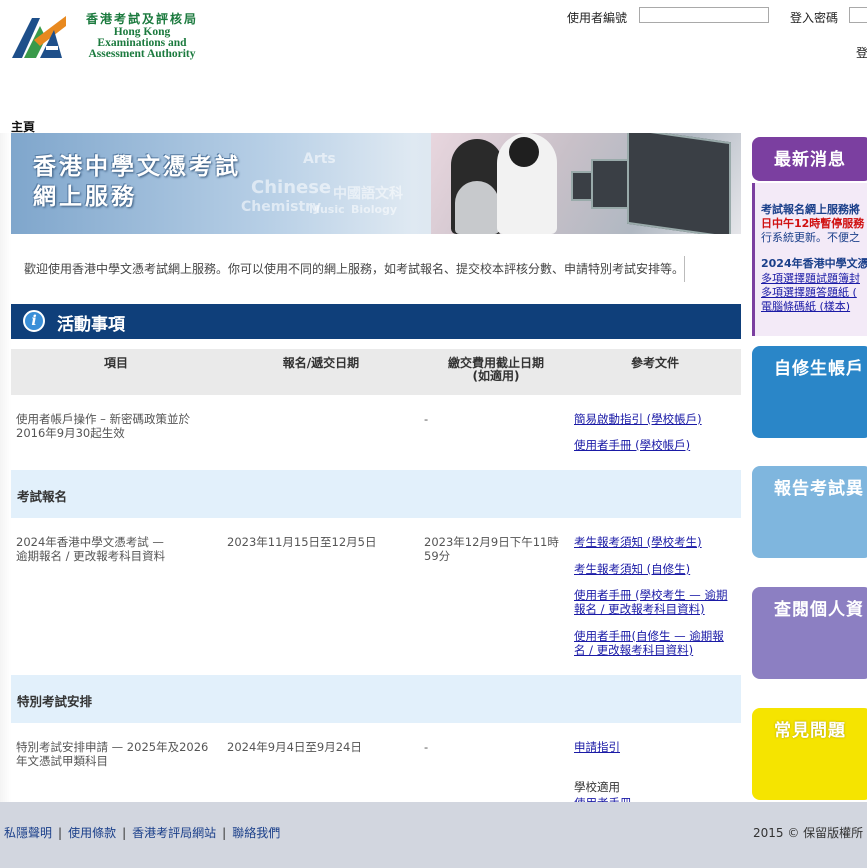  What do you see at coordinates (376, 494) in the screenshot?
I see `section-exam-registration: 考試報名` at bounding box center [376, 494].